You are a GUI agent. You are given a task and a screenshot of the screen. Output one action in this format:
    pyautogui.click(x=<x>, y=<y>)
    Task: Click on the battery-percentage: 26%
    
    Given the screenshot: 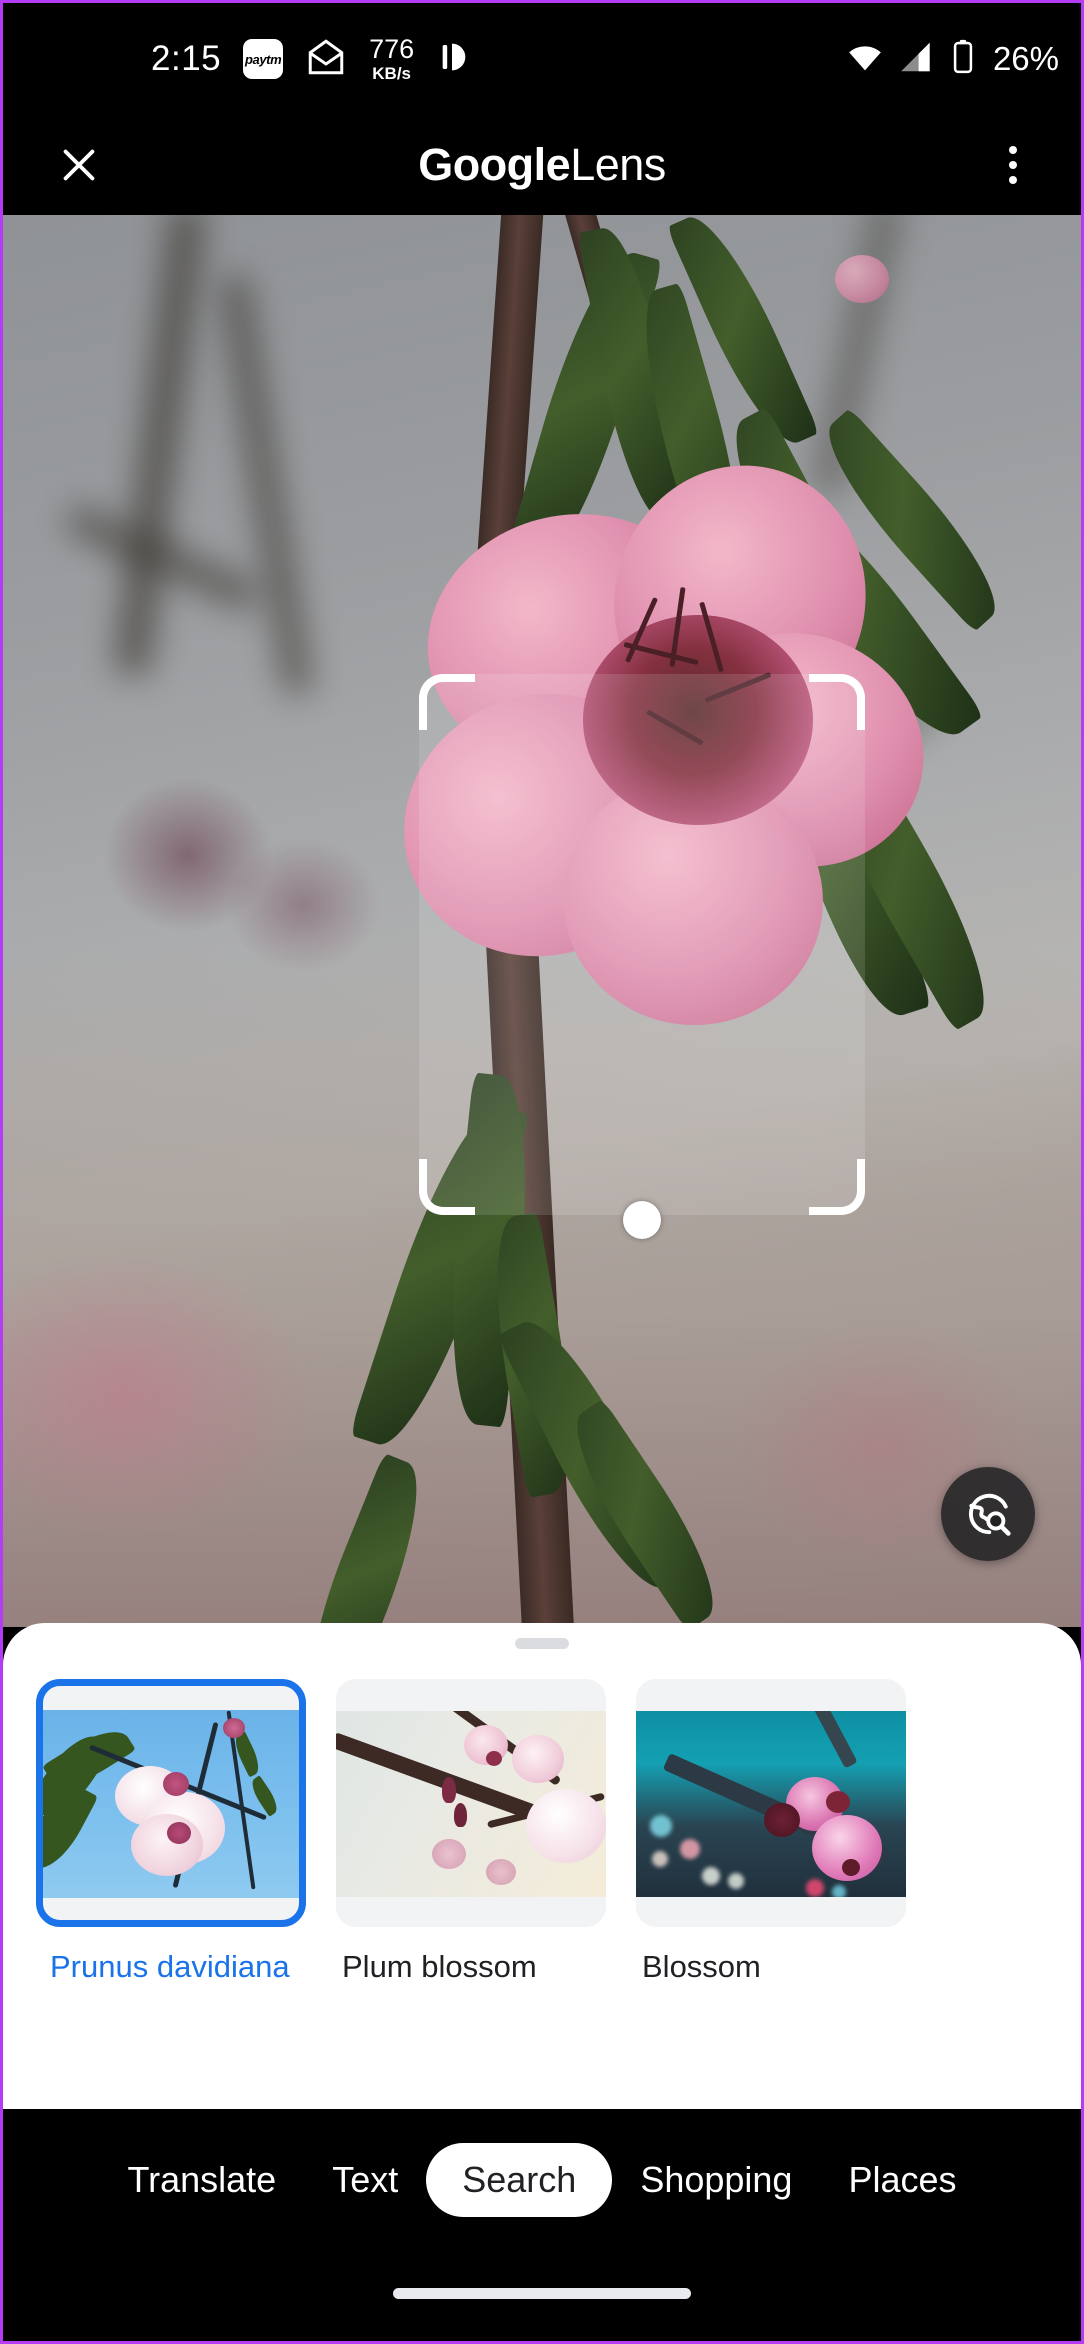 What is the action you would take?
    pyautogui.click(x=1025, y=58)
    